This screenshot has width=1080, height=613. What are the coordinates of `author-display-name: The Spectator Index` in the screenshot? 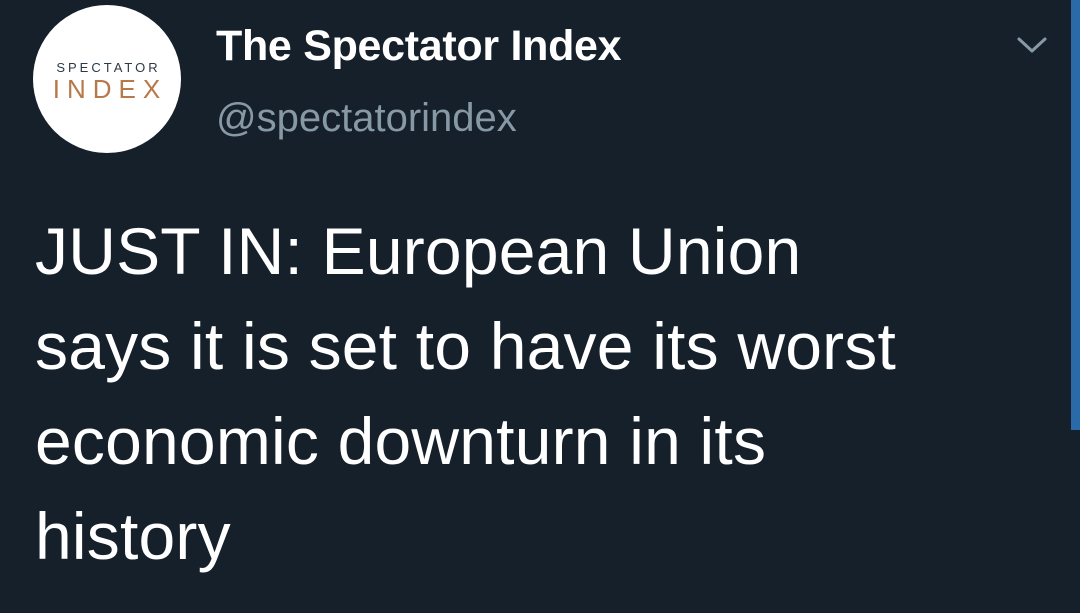 It's located at (419, 46).